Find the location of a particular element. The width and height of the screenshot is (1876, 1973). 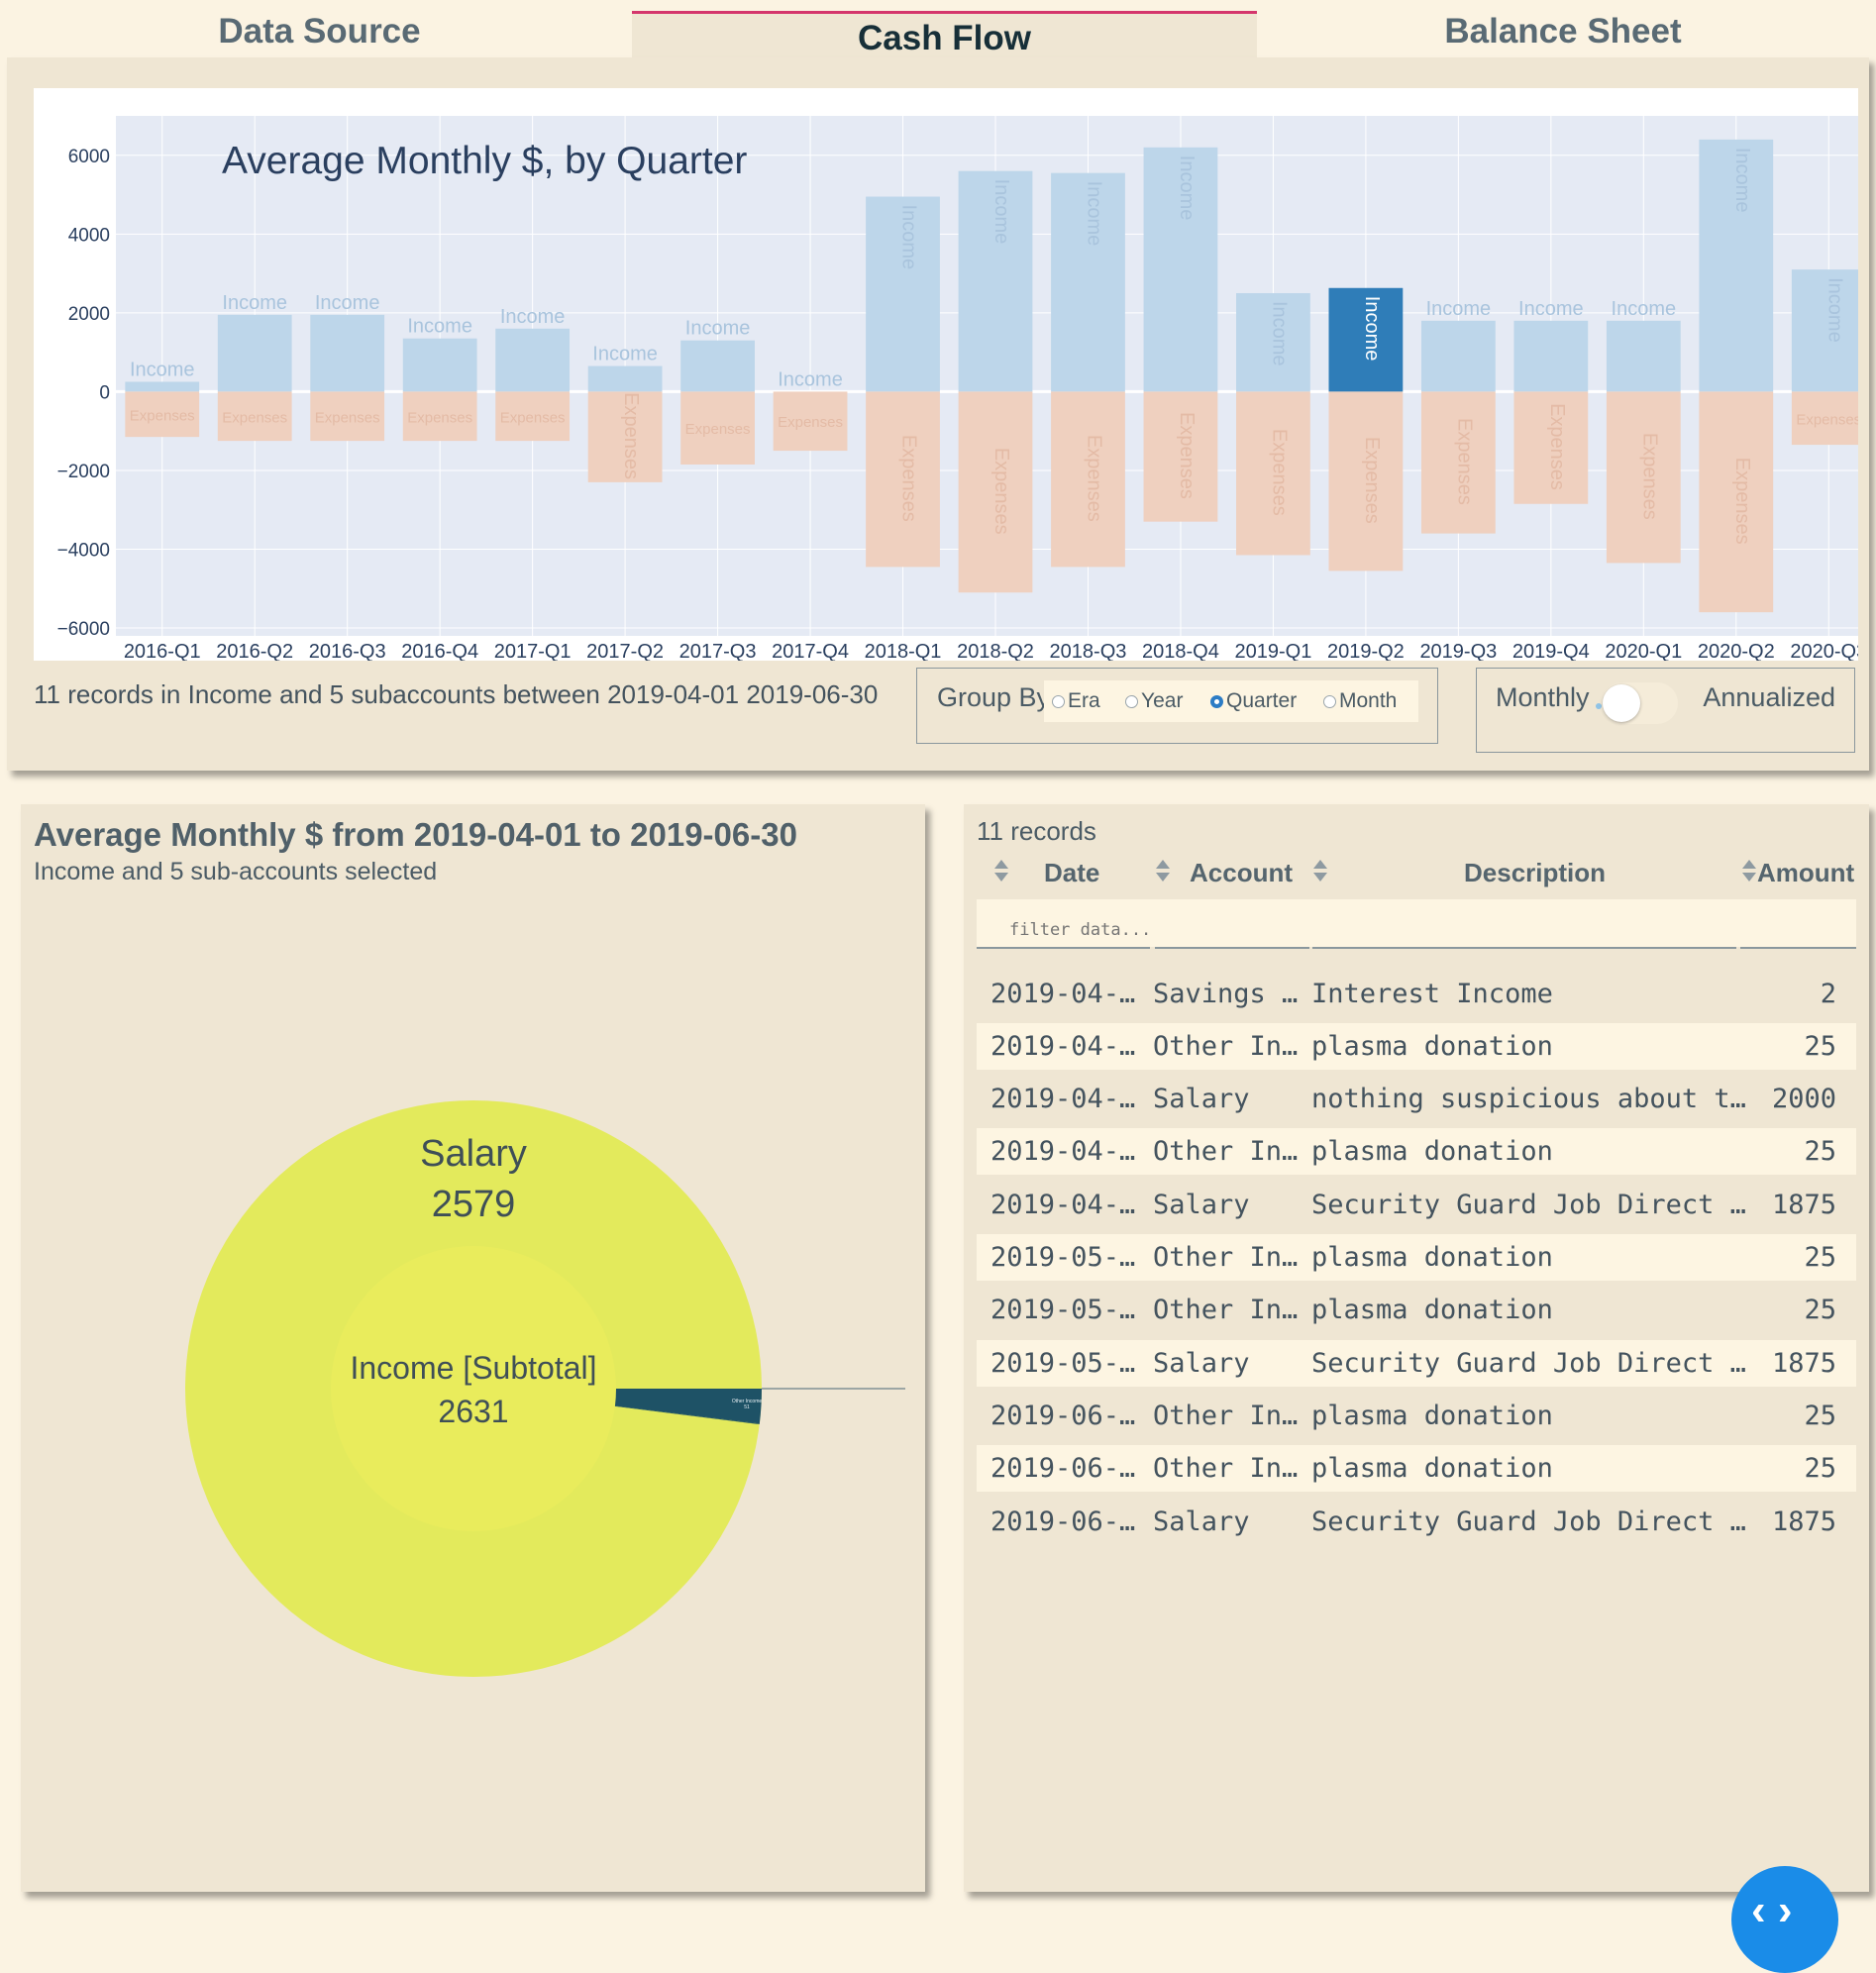

sort-date-icon is located at coordinates (1001, 870).